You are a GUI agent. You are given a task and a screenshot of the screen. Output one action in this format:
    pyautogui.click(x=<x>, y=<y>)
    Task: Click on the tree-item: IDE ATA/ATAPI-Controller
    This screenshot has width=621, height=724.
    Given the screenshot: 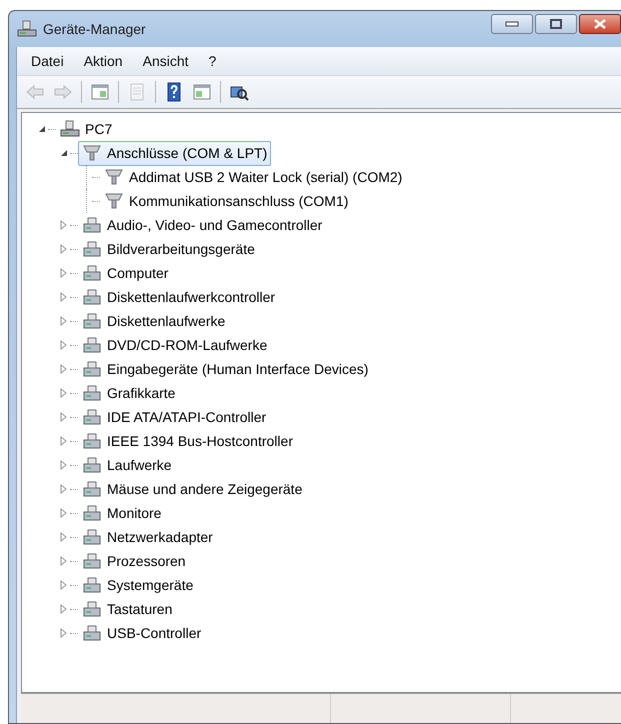 What is the action you would take?
    pyautogui.click(x=174, y=417)
    